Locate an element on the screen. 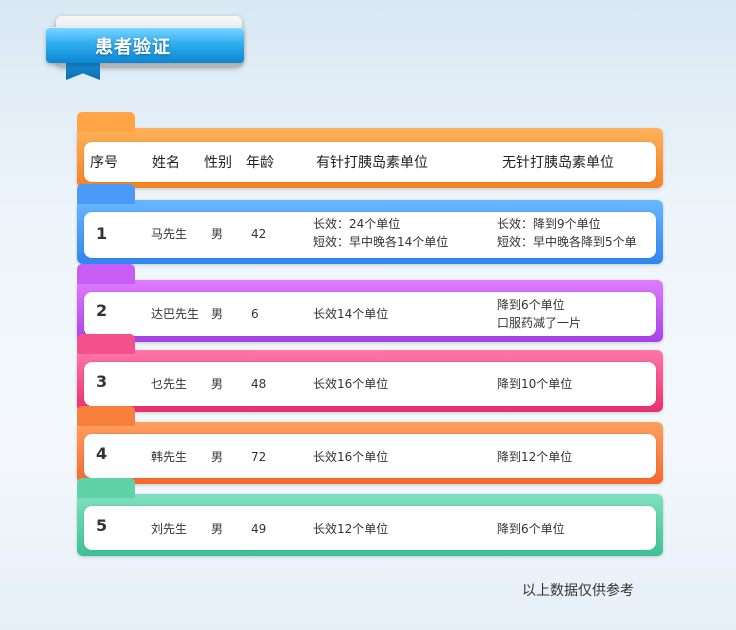 The width and height of the screenshot is (736, 630). header-tab is located at coordinates (106, 122).